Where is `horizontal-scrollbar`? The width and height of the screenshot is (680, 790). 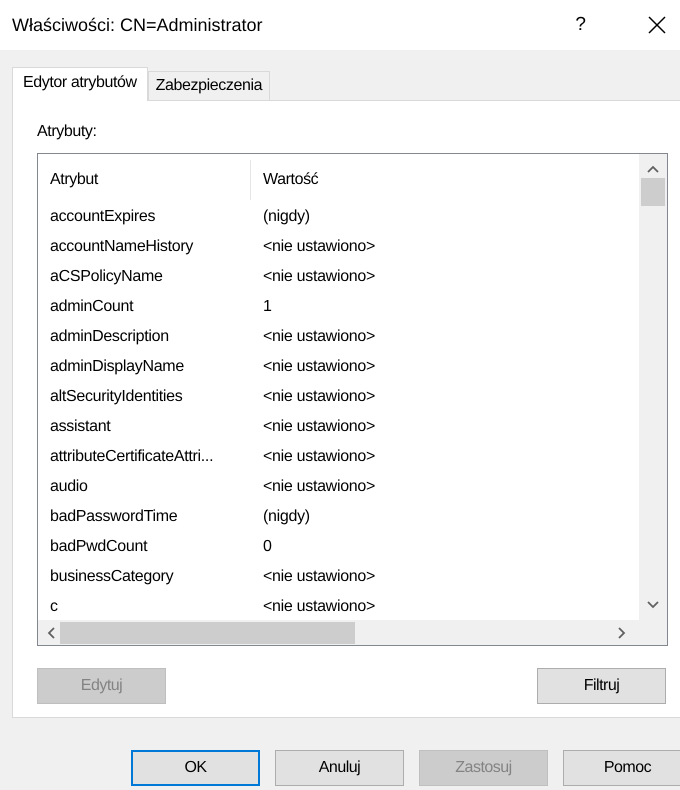
horizontal-scrollbar is located at coordinates (352, 632).